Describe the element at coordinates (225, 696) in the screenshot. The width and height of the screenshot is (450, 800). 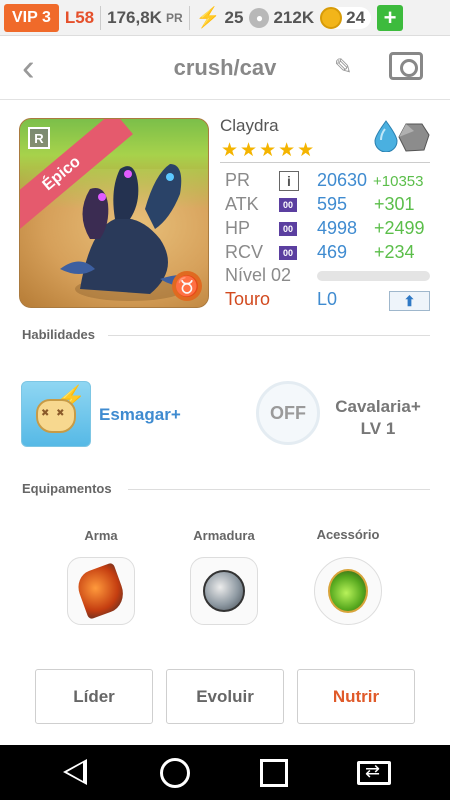
I see `evolve-button: Evoluir` at that location.